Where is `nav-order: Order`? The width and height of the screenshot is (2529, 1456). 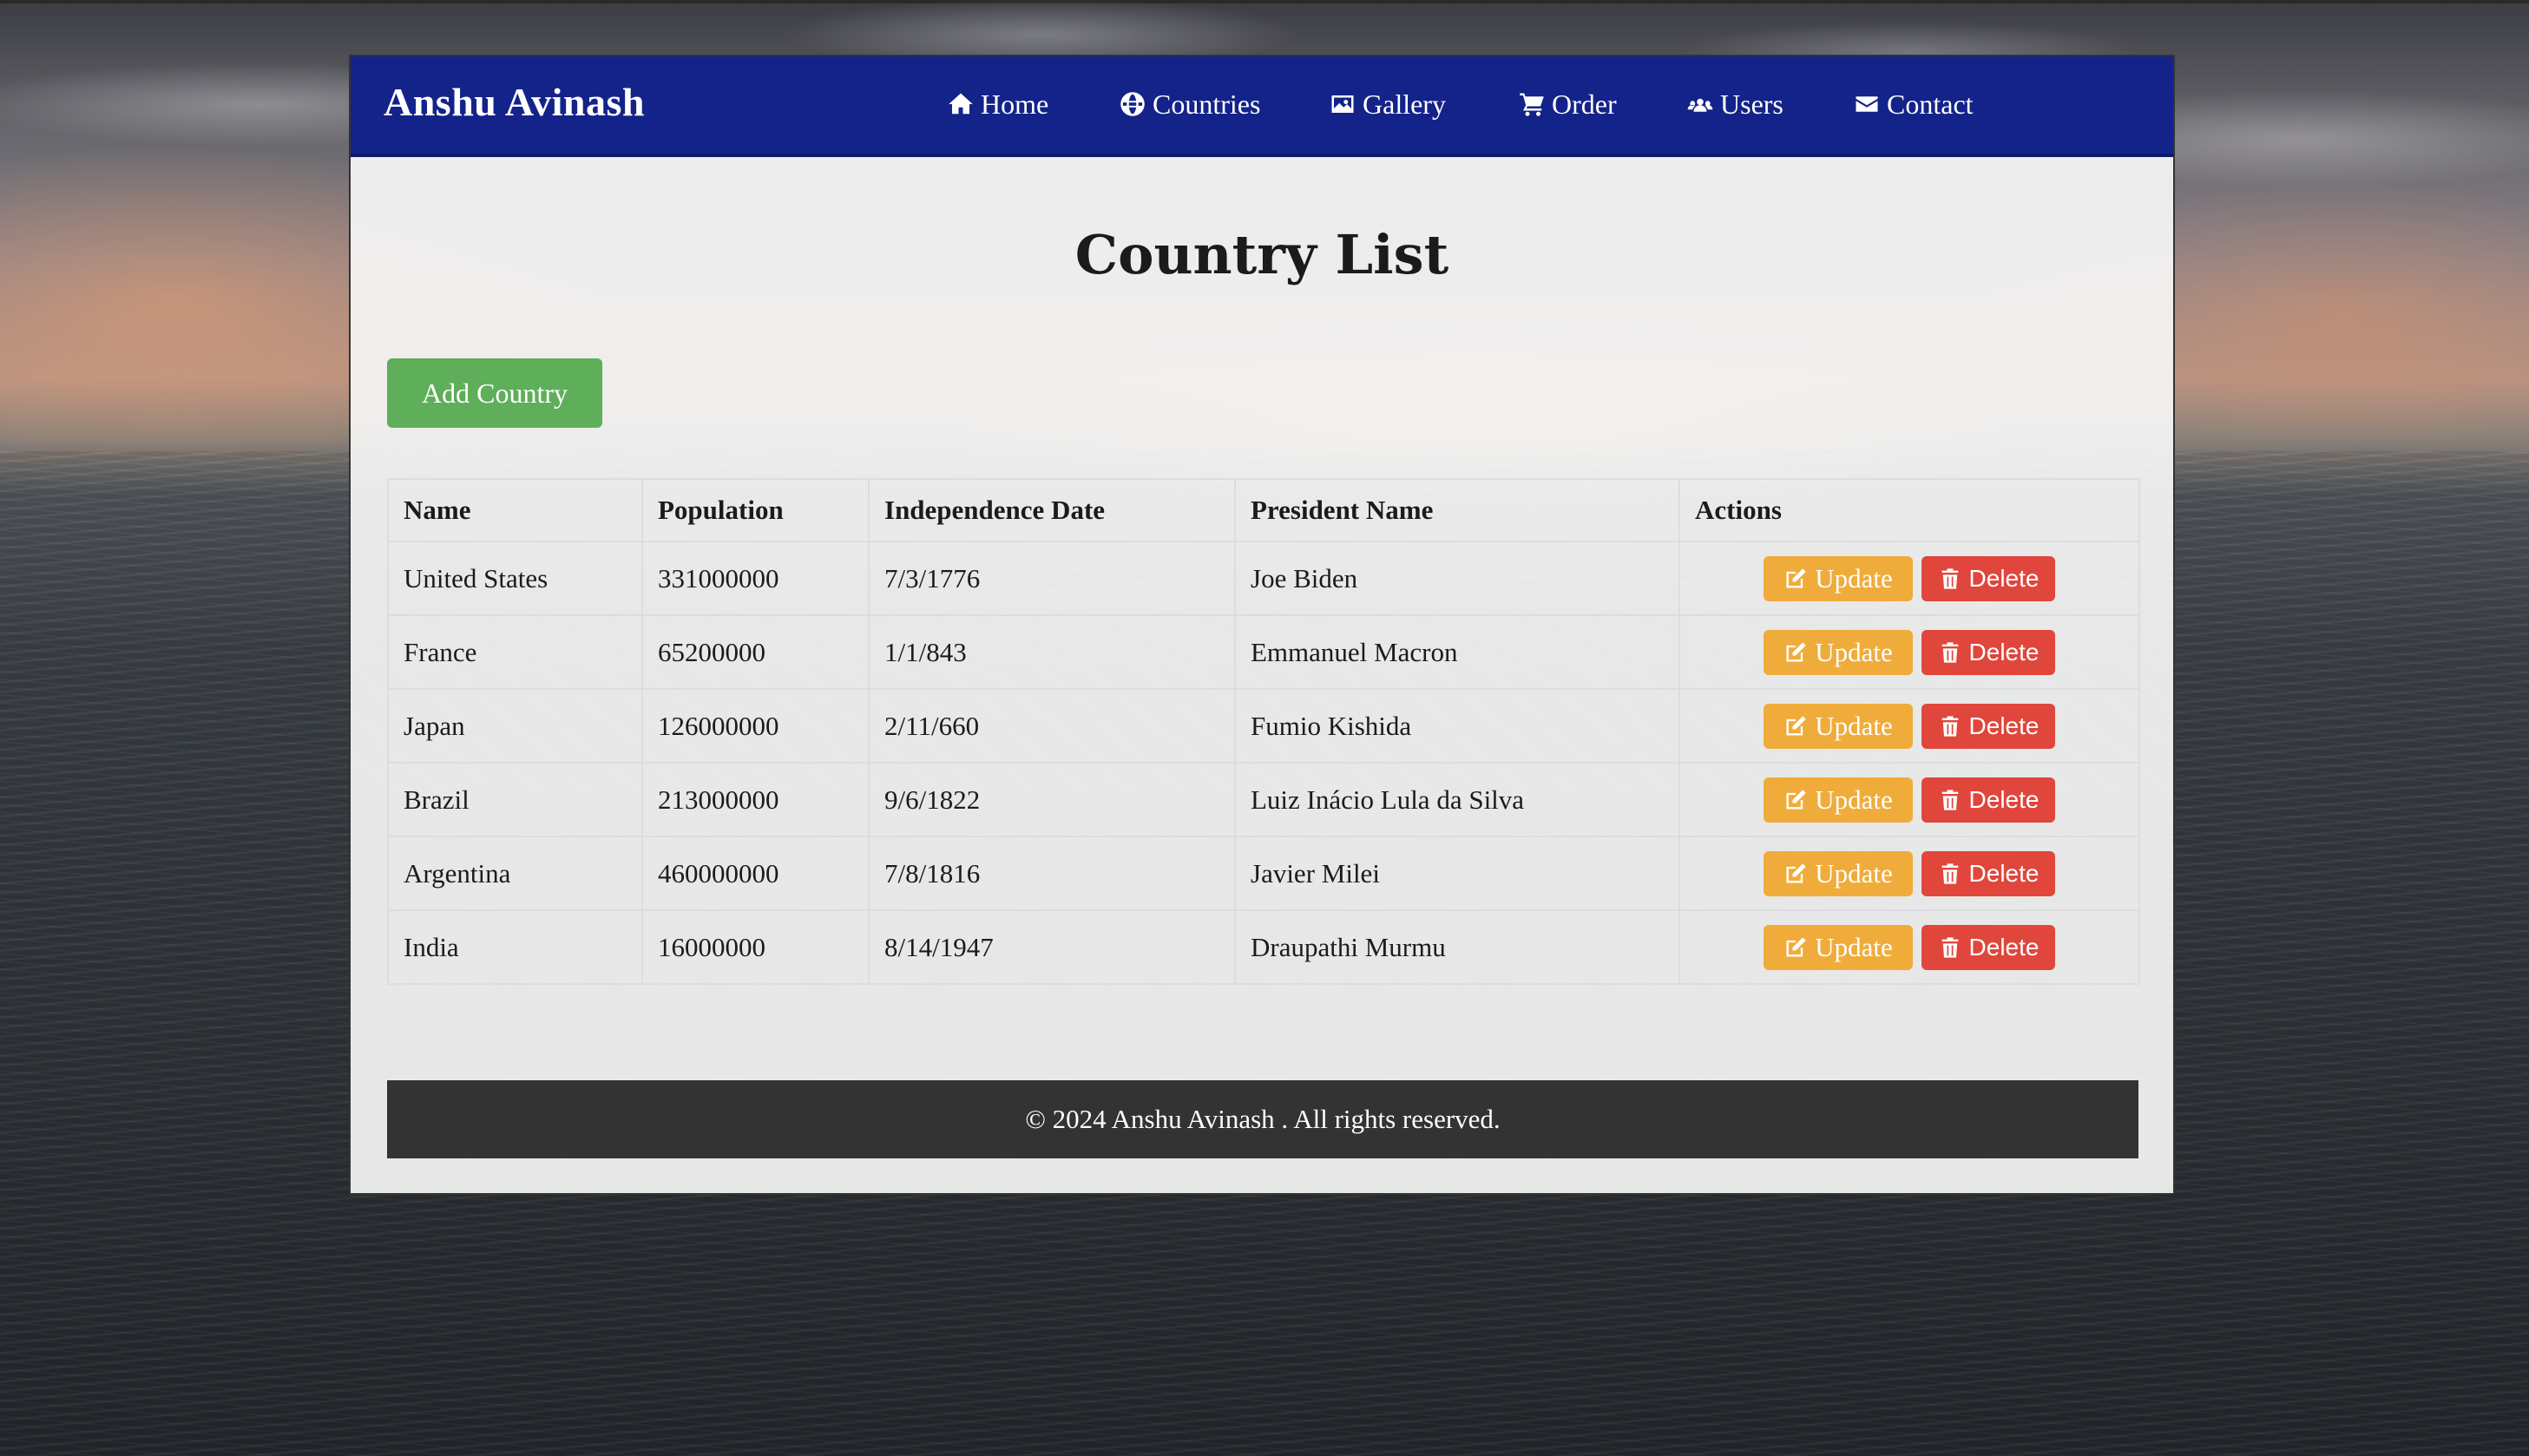
nav-order: Order is located at coordinates (1568, 104).